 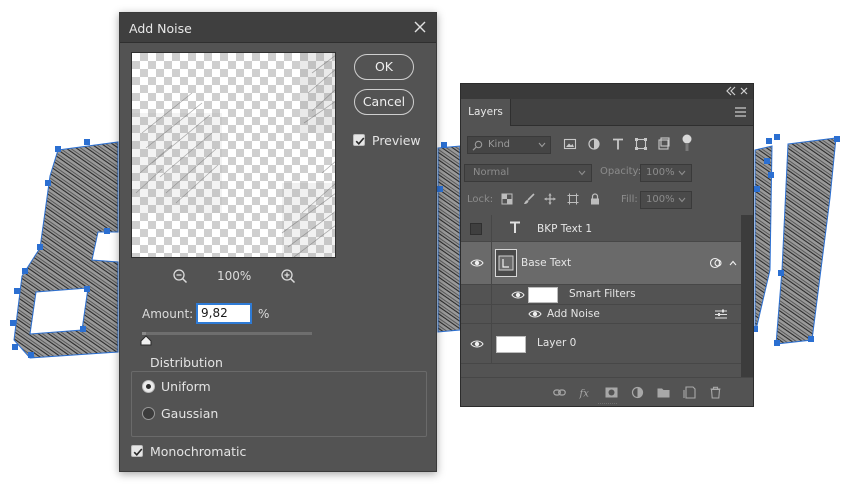 What do you see at coordinates (278, 28) in the screenshot?
I see `dialog-titlebar: Add Noise` at bounding box center [278, 28].